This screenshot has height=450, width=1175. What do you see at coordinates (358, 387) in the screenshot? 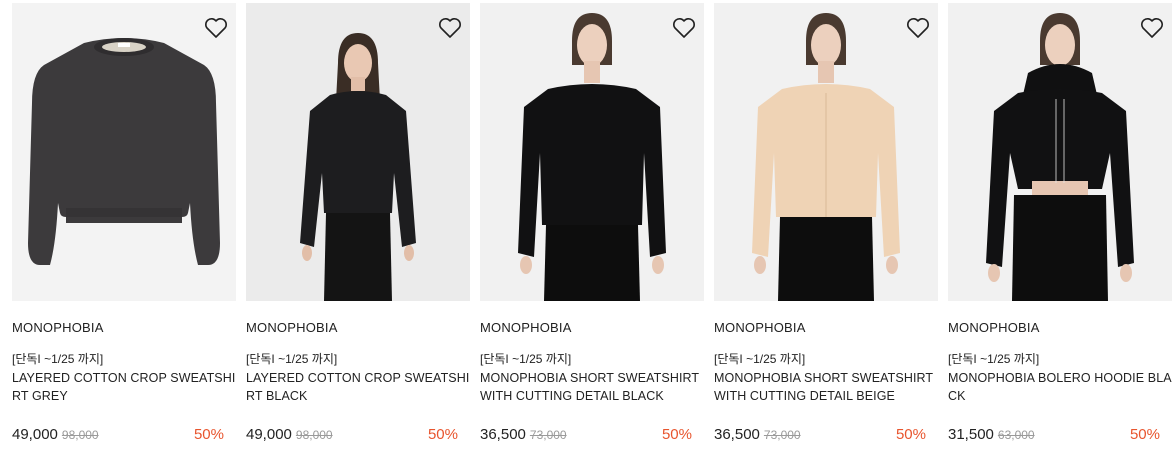
I see `product-name: LAYERED COTTON CROP SWEATSHIRT BLACK` at bounding box center [358, 387].